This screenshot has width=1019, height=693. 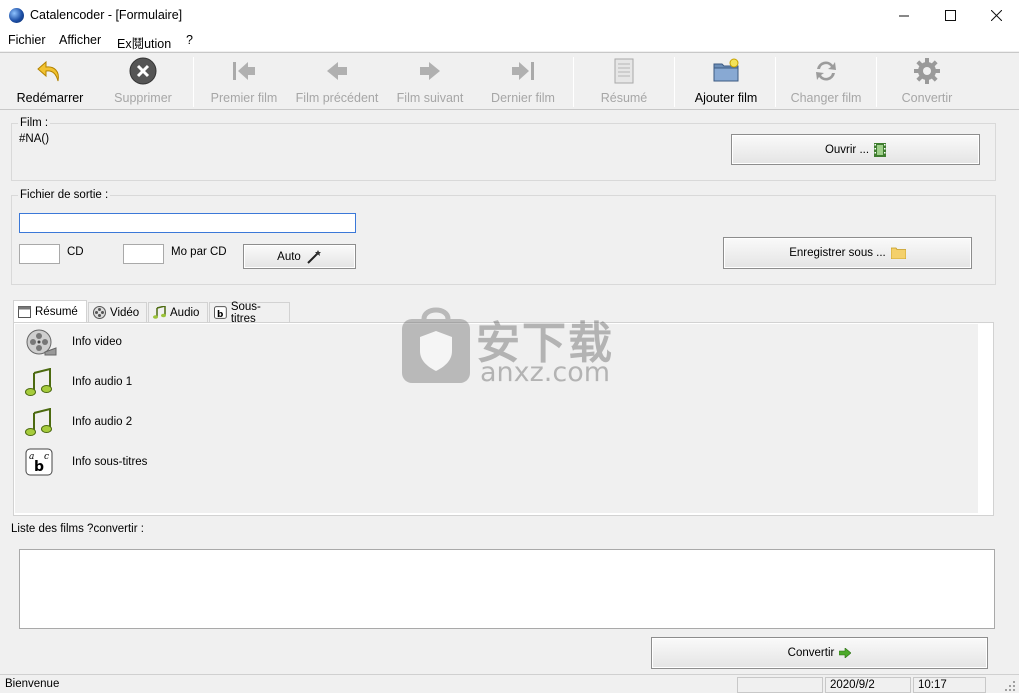 What do you see at coordinates (507, 589) in the screenshot?
I see `film-listbox` at bounding box center [507, 589].